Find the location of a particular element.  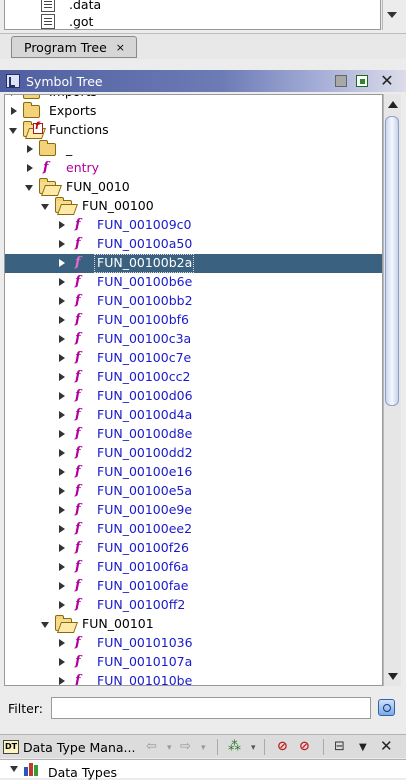

tree-node-function: f FUN_00100c7e is located at coordinates (193, 358).